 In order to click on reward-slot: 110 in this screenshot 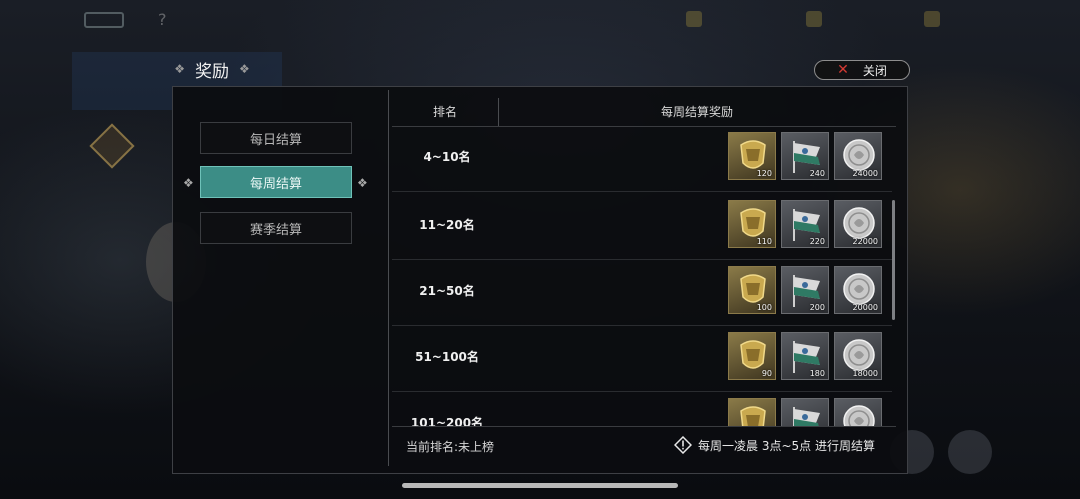, I will do `click(752, 224)`.